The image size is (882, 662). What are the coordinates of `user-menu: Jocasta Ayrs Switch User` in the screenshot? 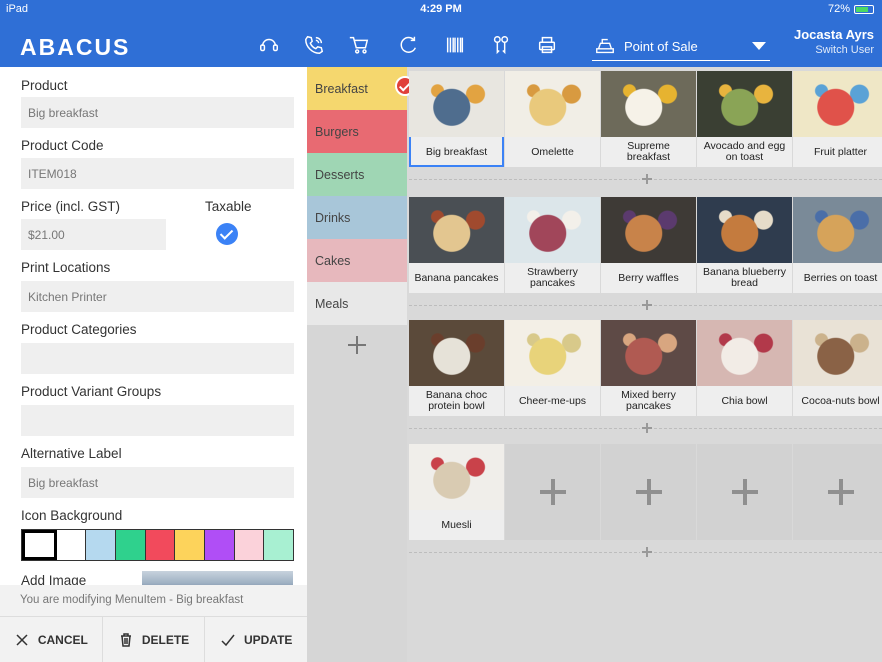 It's located at (834, 41).